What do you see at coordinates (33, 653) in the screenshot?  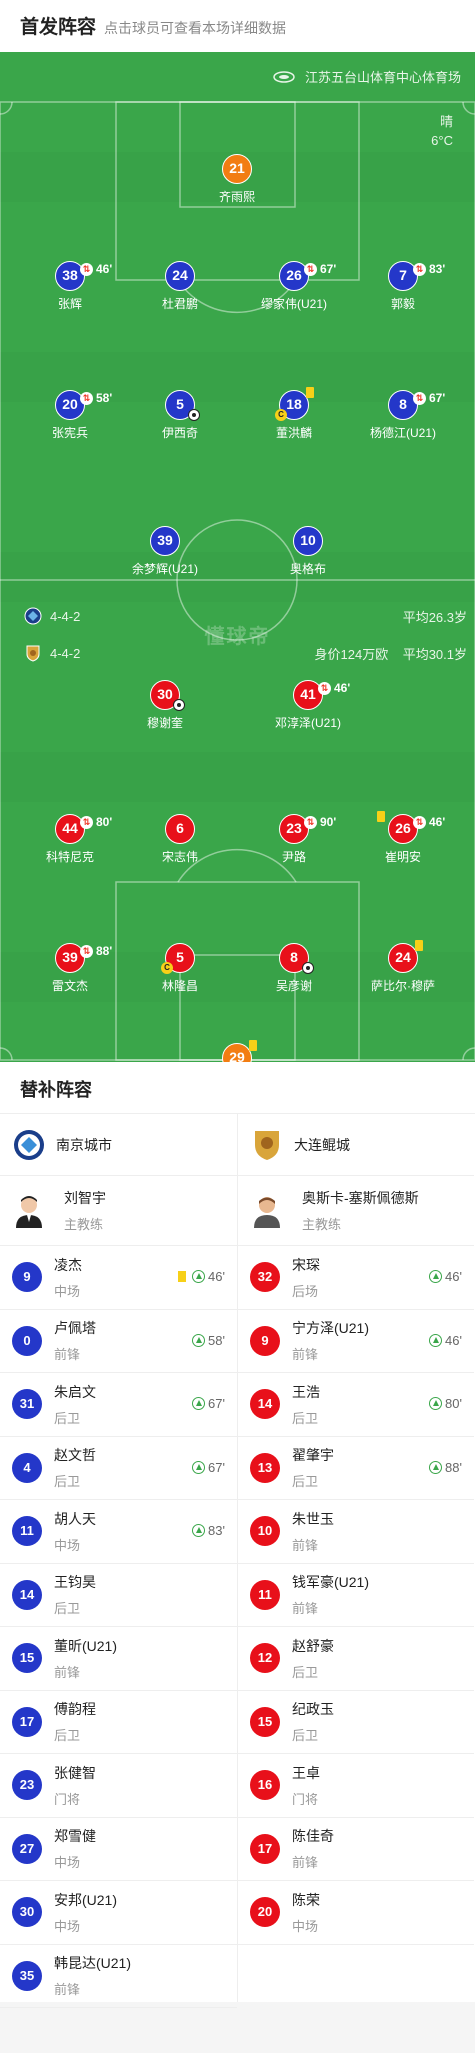 I see `away-team-badge-icon` at bounding box center [33, 653].